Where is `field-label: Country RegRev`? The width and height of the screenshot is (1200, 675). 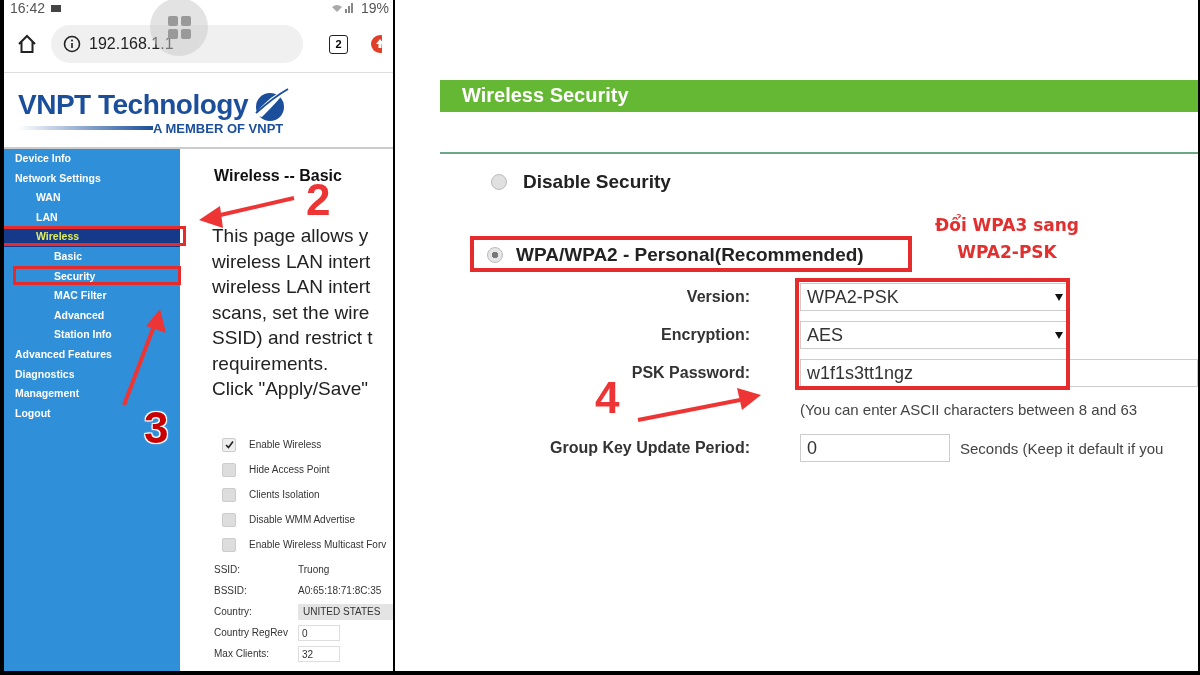
field-label: Country RegRev is located at coordinates (251, 632).